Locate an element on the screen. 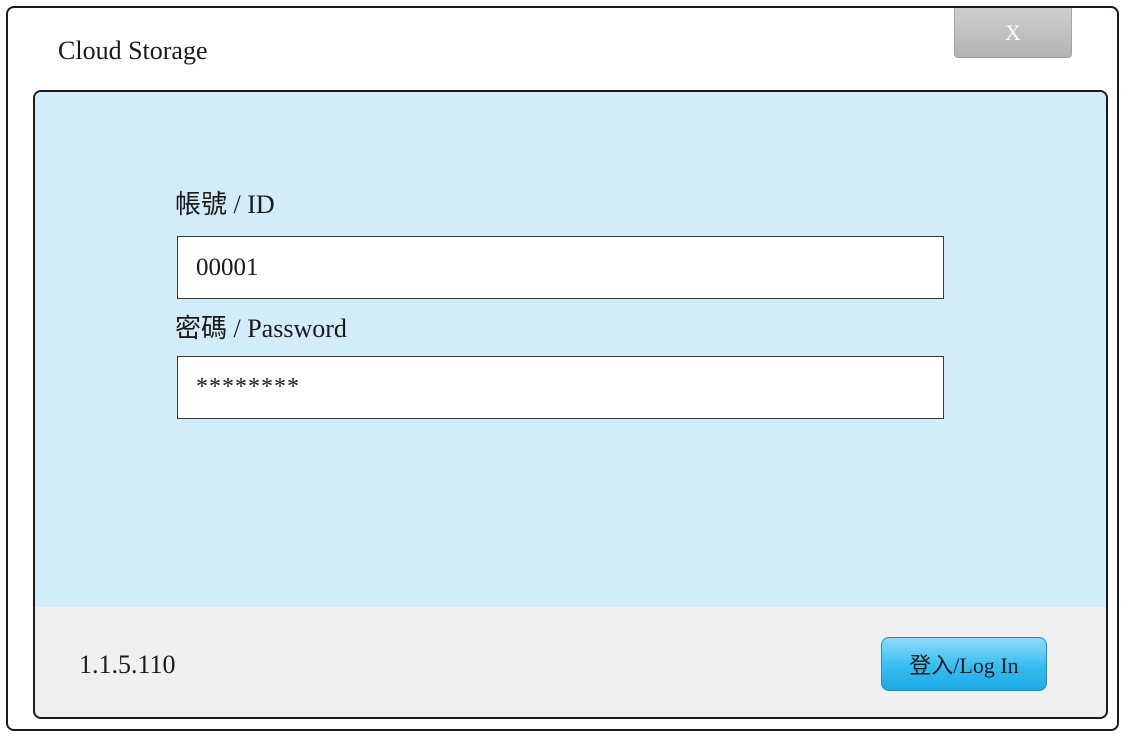 Image resolution: width=1125 pixels, height=737 pixels. close-button: X is located at coordinates (1013, 33).